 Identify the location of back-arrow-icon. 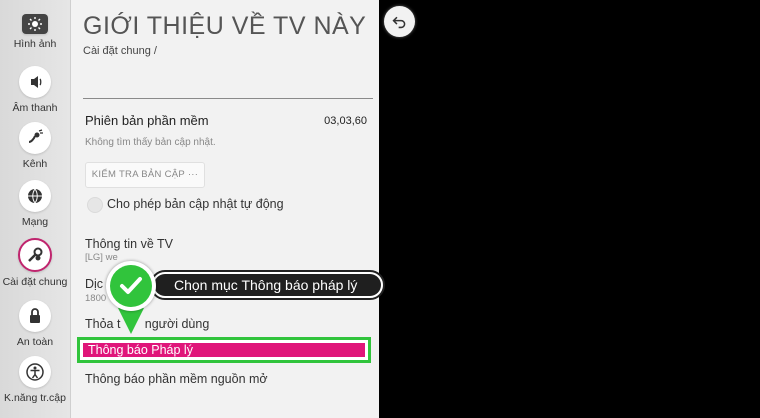
(399, 22).